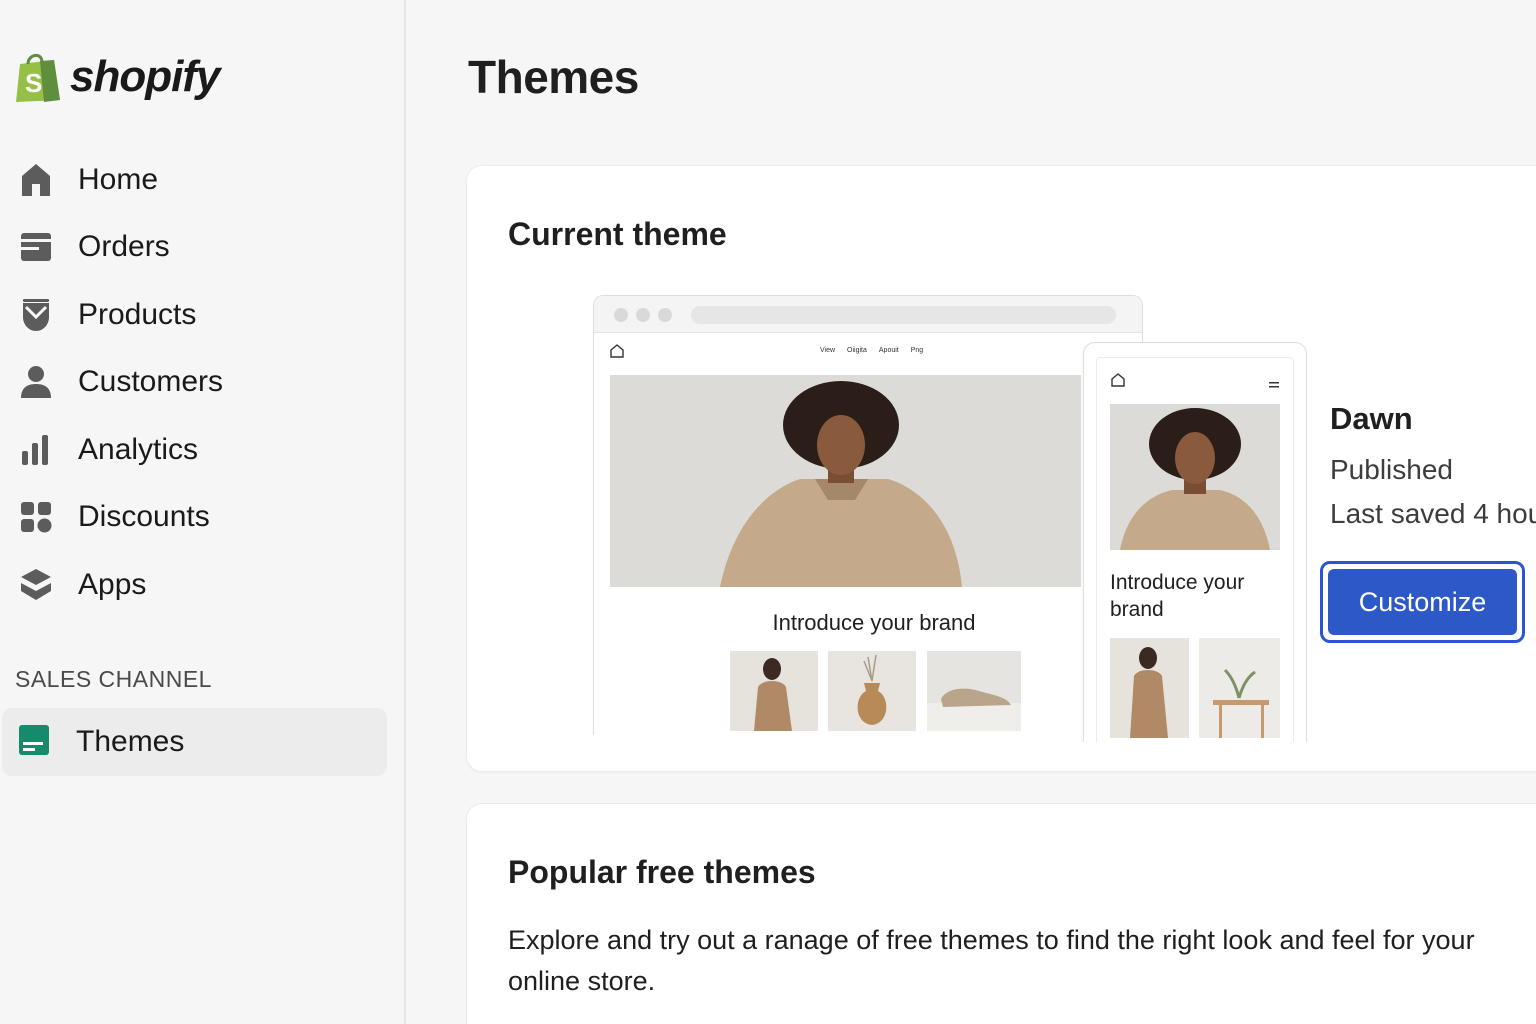 The width and height of the screenshot is (1536, 1024). I want to click on theme-name: Dawn, so click(1371, 418).